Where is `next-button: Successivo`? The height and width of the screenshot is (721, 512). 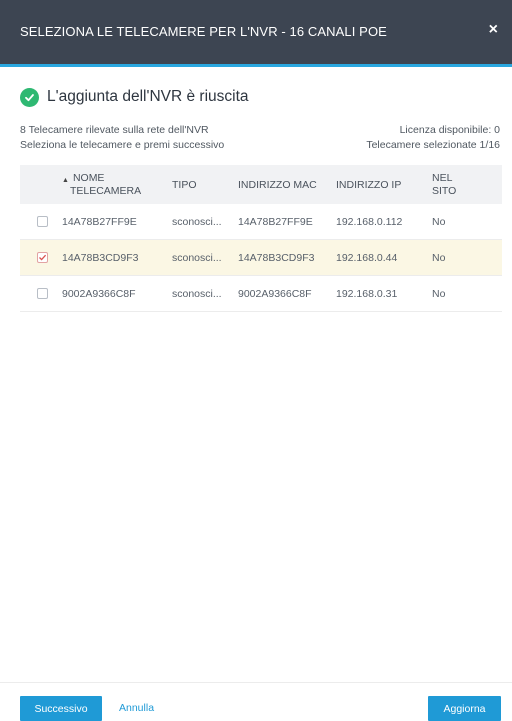 next-button: Successivo is located at coordinates (61, 708).